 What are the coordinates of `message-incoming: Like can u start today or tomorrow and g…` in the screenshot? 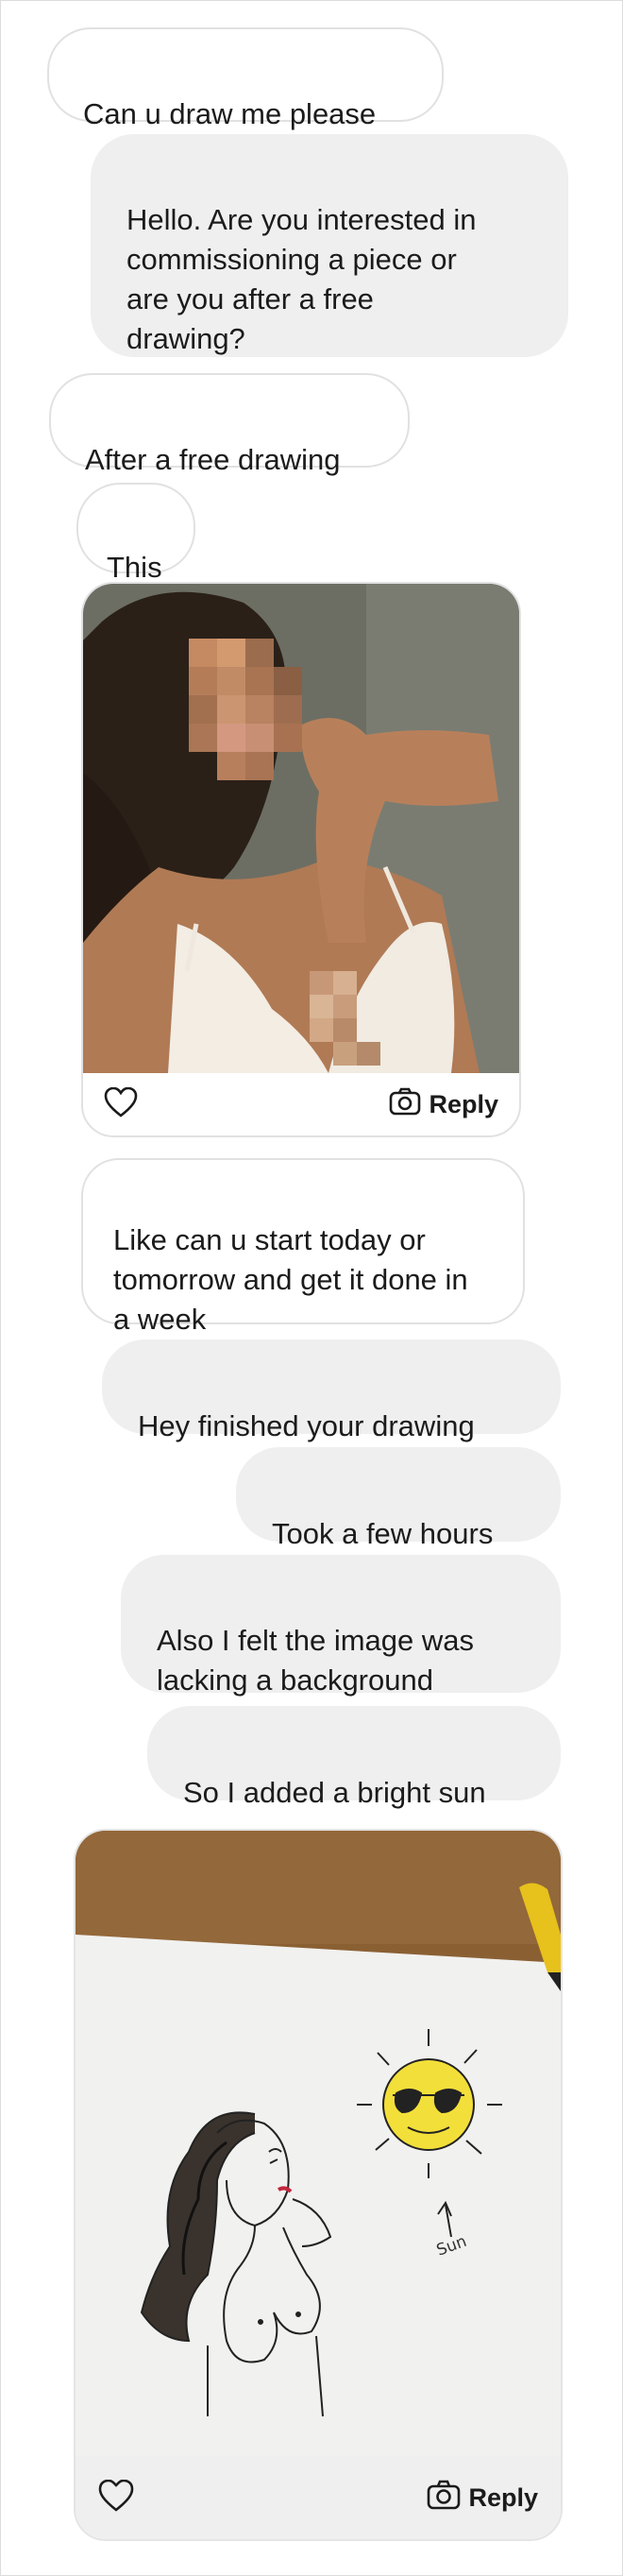 It's located at (303, 1247).